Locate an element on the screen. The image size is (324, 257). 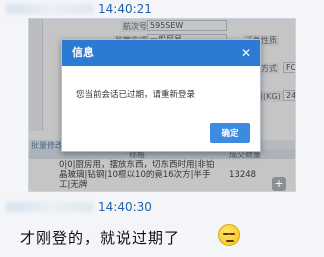
message-header: 14:40:21 is located at coordinates (162, 9).